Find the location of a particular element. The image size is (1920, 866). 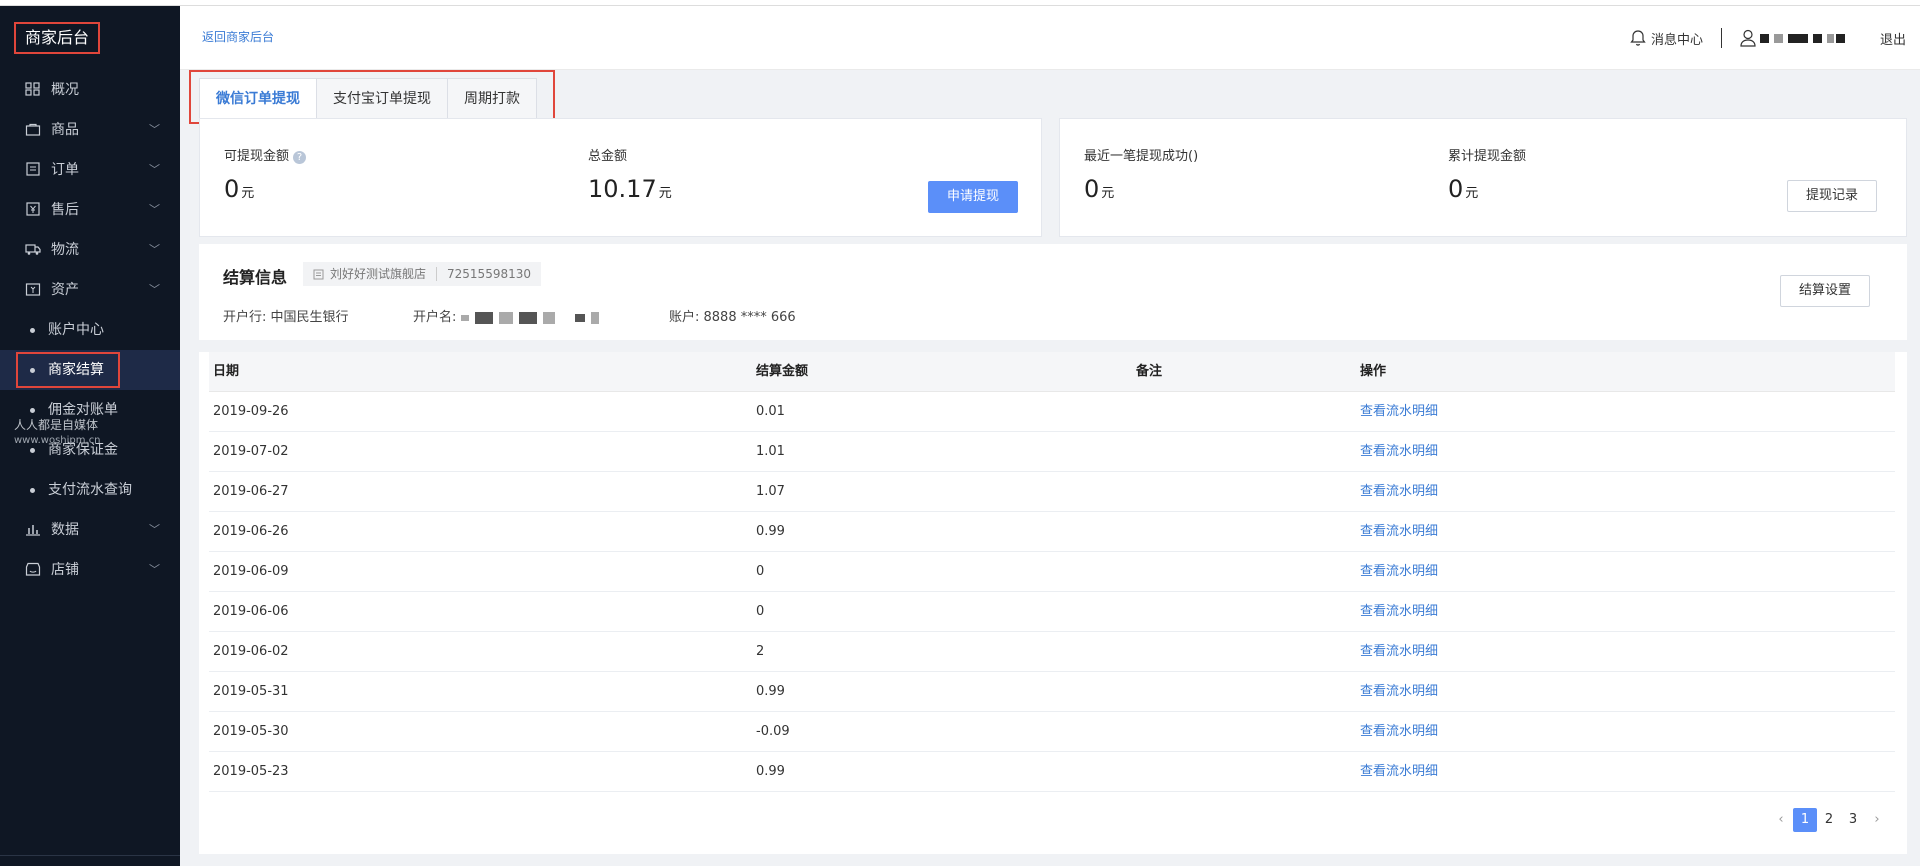

sidebar-item-1: 商品 ﹀ is located at coordinates (90, 130).